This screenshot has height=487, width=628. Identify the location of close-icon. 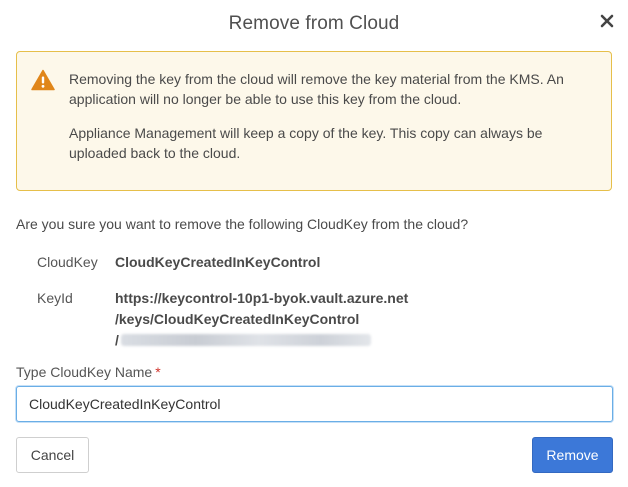
(607, 21).